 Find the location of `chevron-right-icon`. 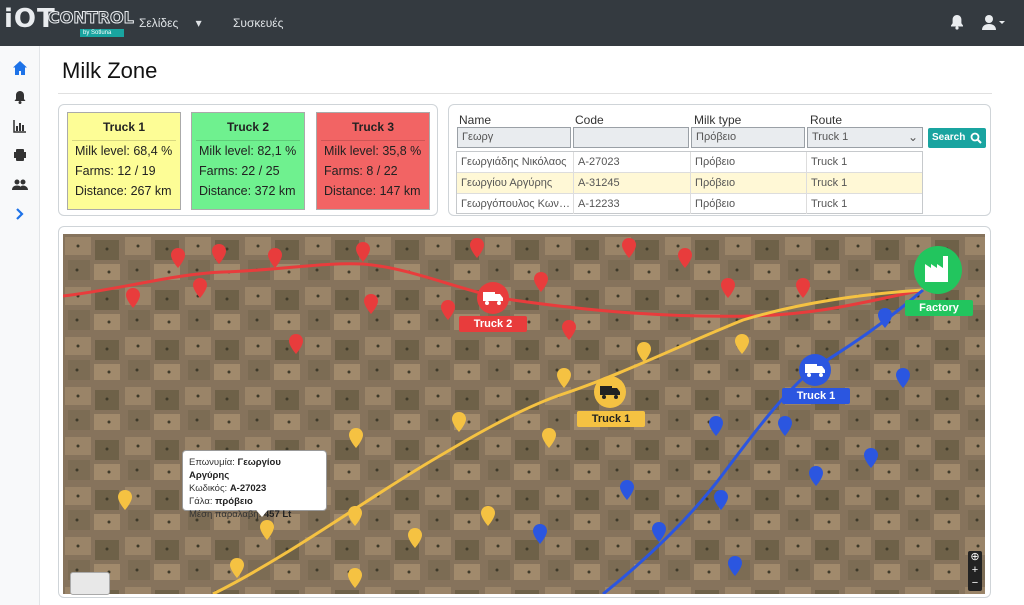

chevron-right-icon is located at coordinates (20, 214).